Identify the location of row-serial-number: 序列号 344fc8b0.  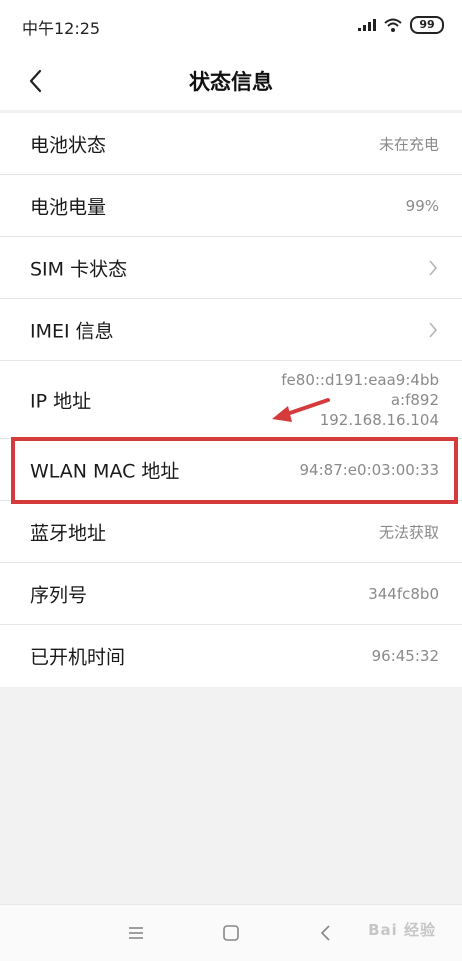
(231, 594).